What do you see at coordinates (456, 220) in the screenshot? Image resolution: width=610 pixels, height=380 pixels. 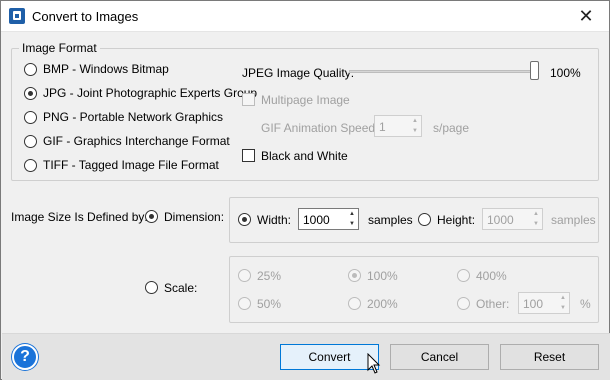 I see `height-label: Height:` at bounding box center [456, 220].